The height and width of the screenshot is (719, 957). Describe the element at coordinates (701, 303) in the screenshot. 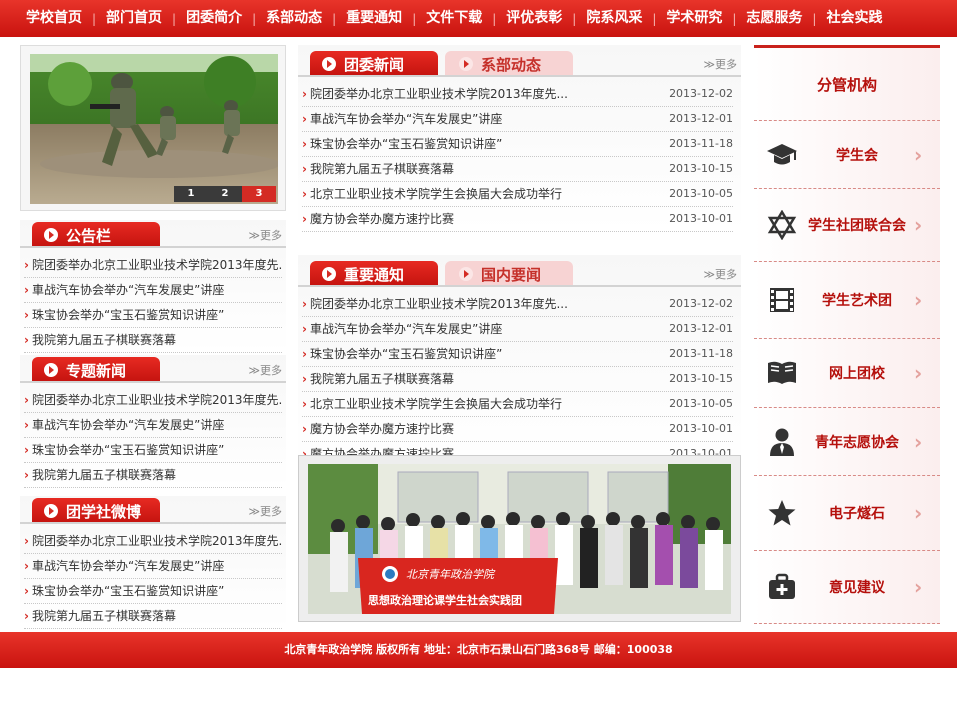

I see `list-item-date: 2013-12-02` at that location.